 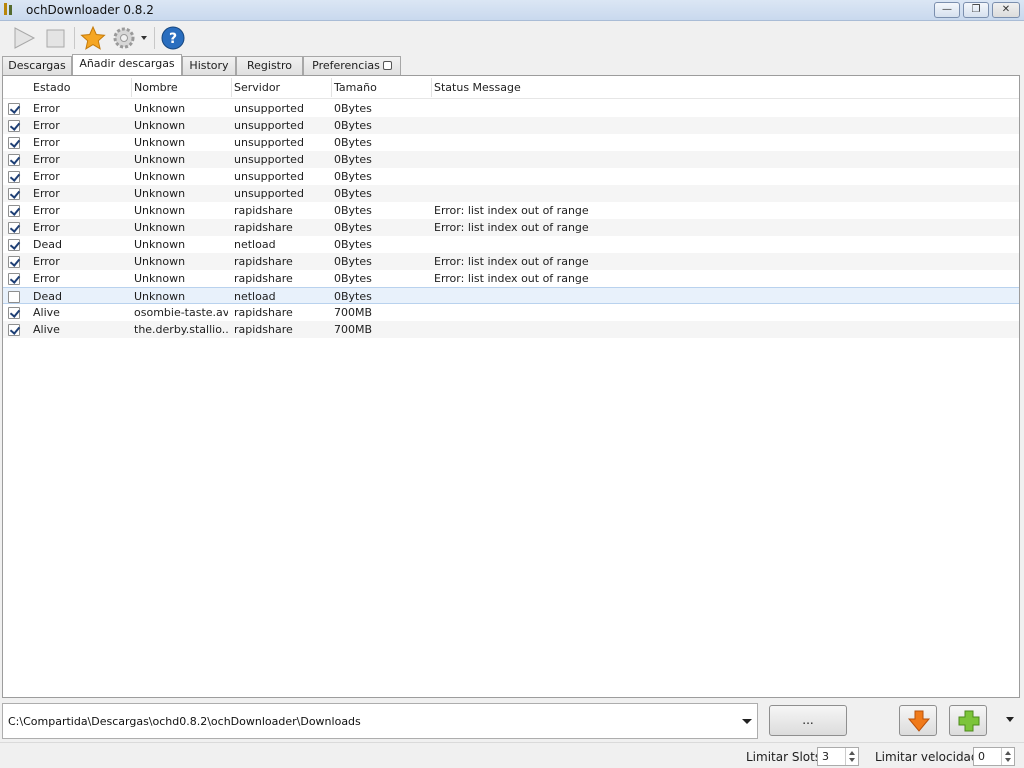 I want to click on tab-preferencias: Preferencias, so click(x=352, y=65).